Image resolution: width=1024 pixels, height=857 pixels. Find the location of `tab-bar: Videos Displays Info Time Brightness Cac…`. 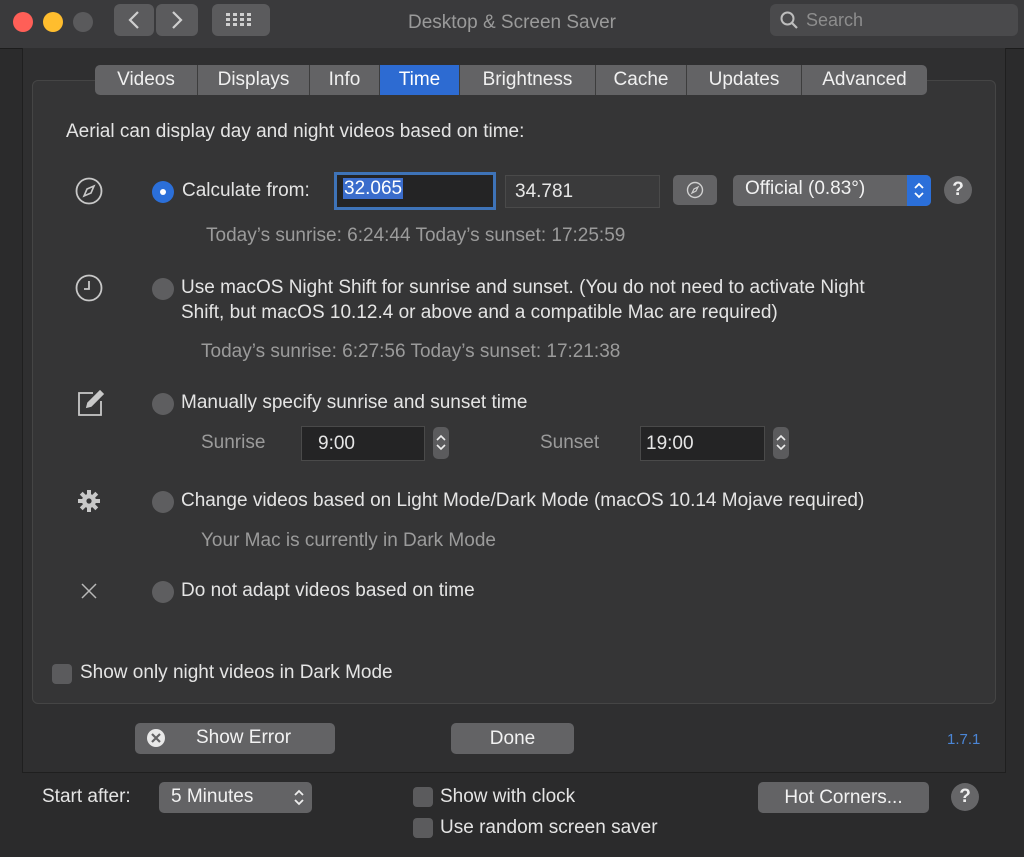

tab-bar: Videos Displays Info Time Brightness Cac… is located at coordinates (511, 80).